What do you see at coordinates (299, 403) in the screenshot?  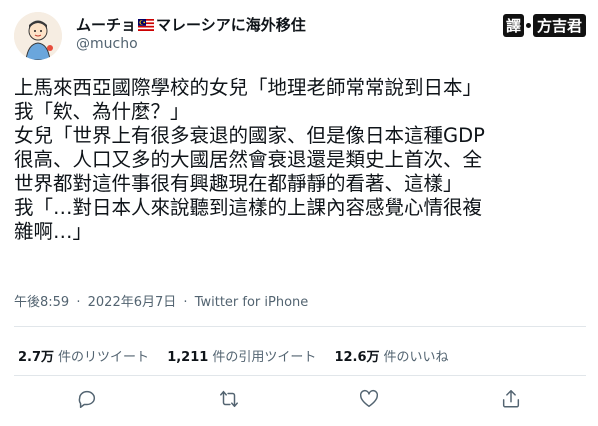 I see `tweet-actions` at bounding box center [299, 403].